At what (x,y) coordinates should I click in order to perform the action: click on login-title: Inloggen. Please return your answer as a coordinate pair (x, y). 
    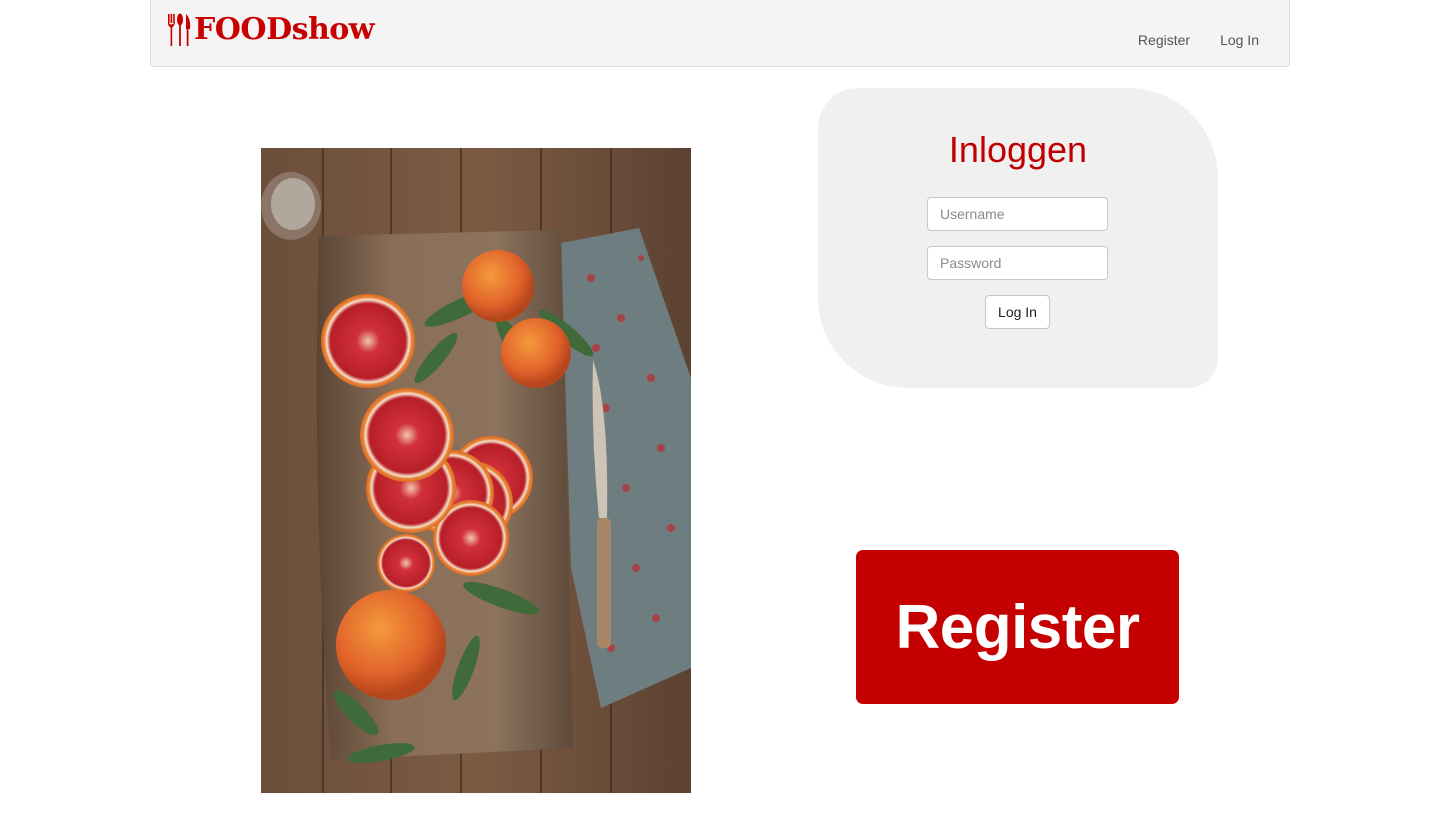
    Looking at the image, I should click on (1018, 149).